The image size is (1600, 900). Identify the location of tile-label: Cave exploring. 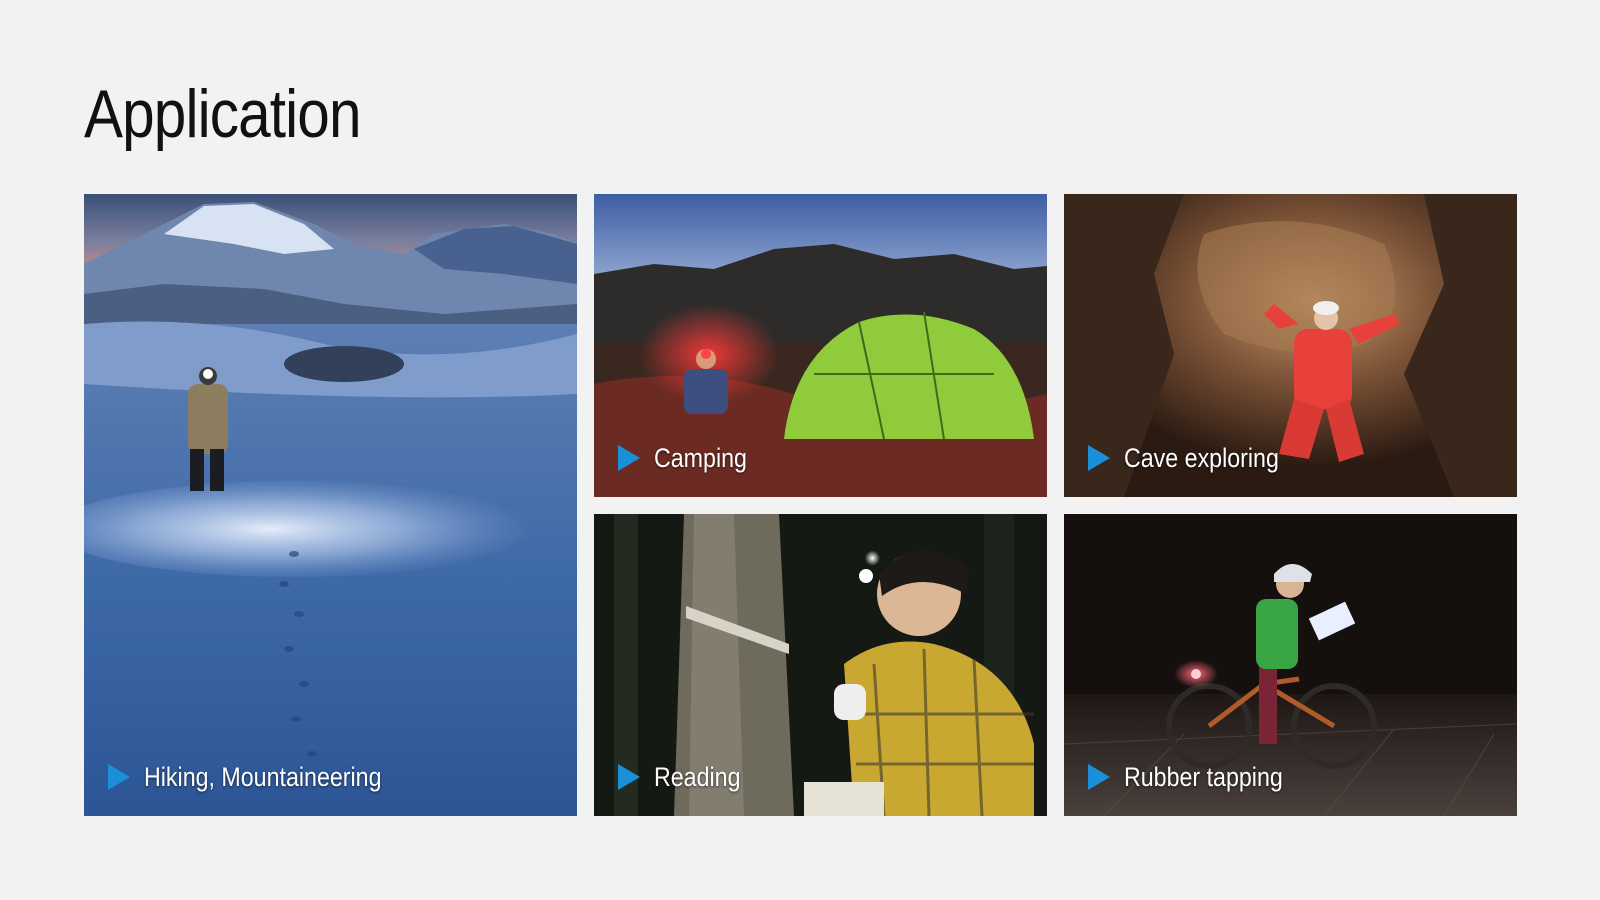
(1201, 458).